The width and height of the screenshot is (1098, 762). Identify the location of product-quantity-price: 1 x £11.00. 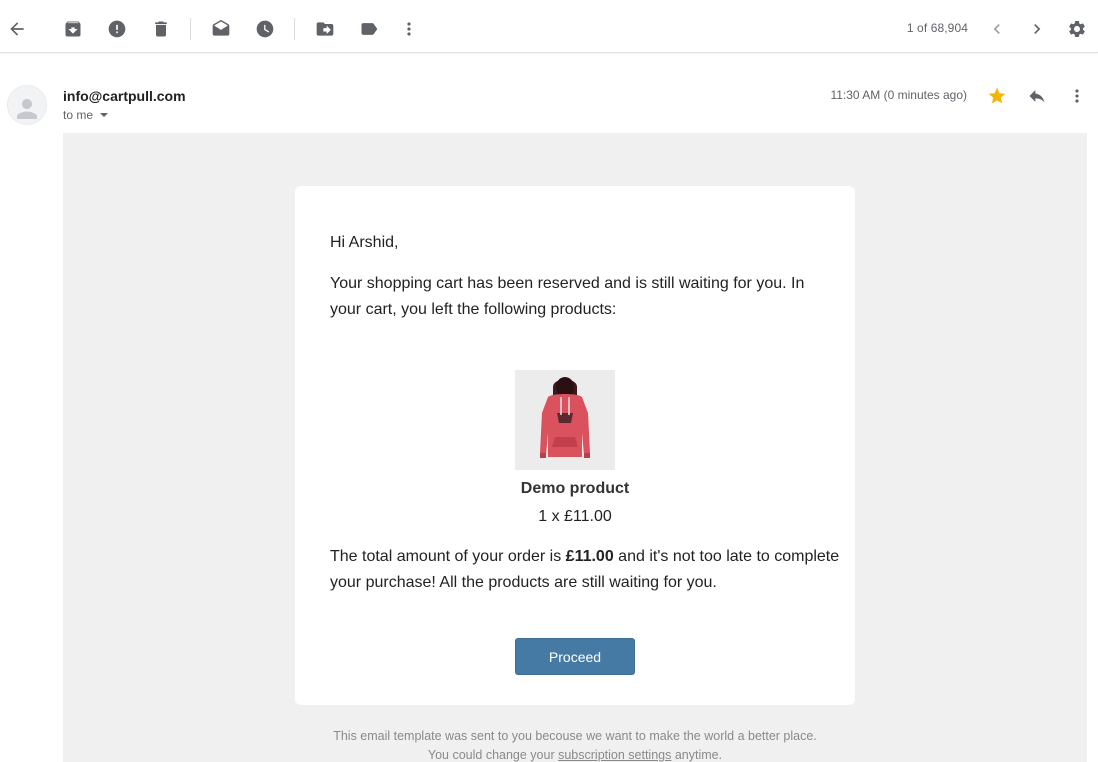
(575, 516).